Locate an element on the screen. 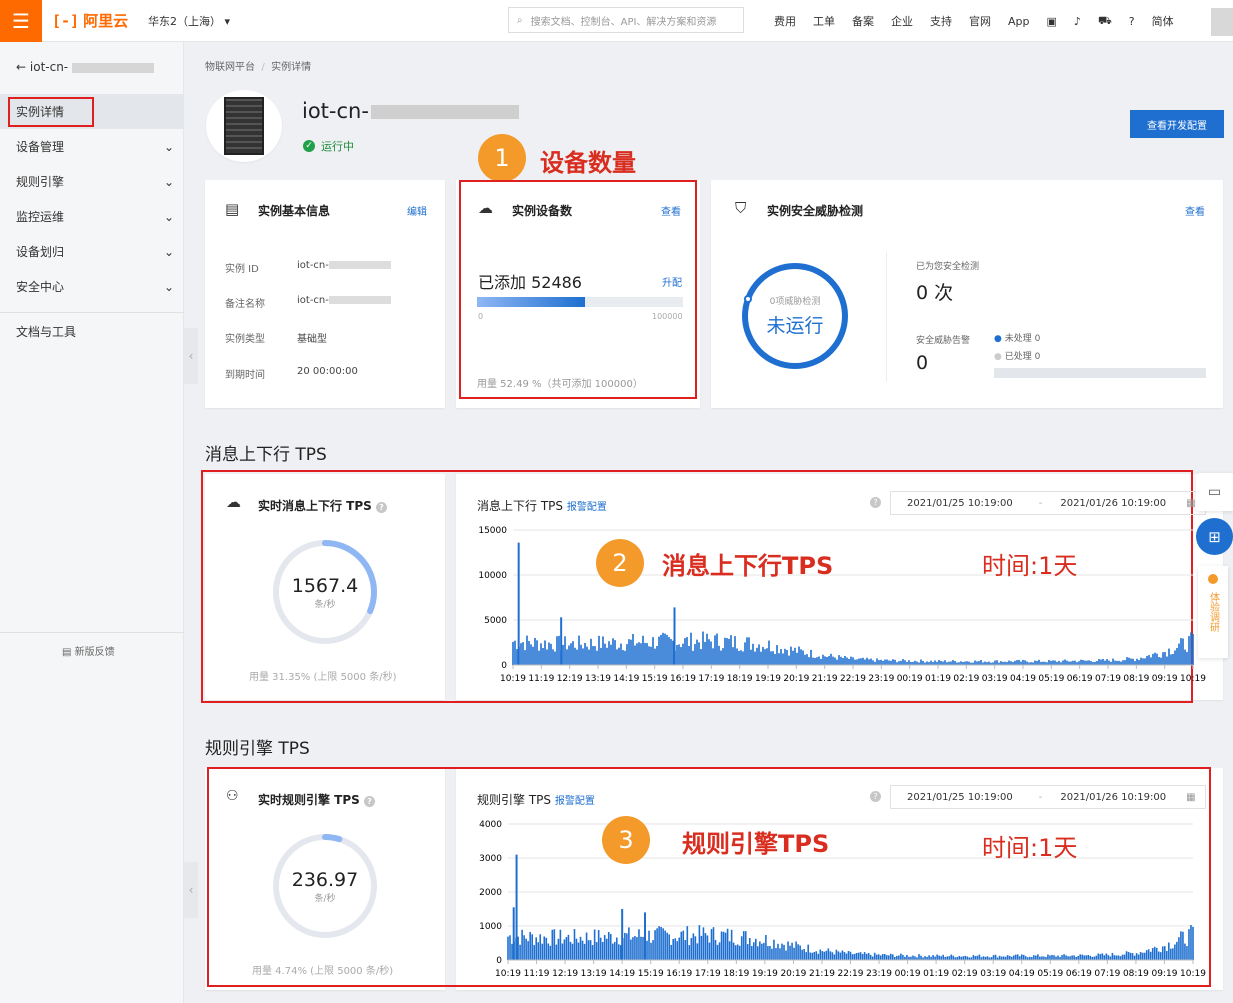  sidebar-item-device-mgmt: 设备管理 ⌄ is located at coordinates (92, 146).